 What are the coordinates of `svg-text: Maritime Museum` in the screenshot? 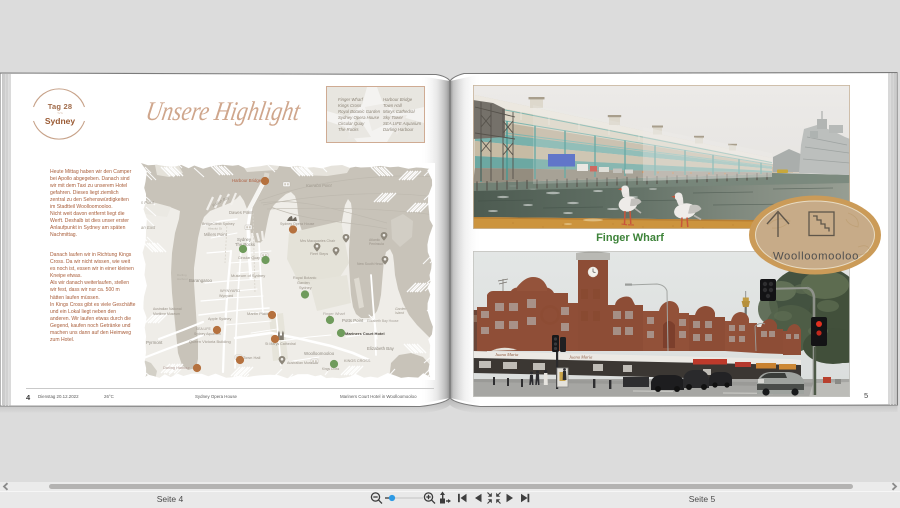 It's located at (166, 314).